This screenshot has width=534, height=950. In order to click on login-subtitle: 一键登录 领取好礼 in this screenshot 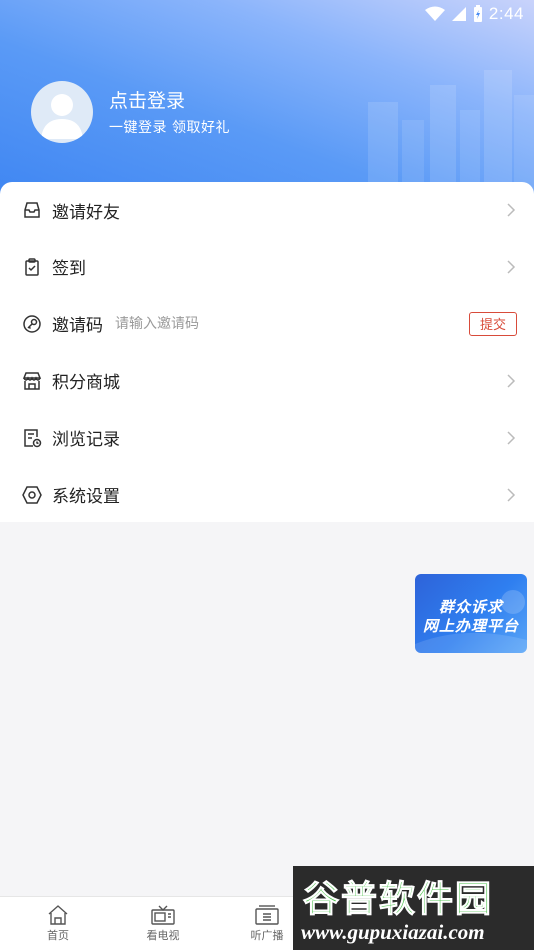, I will do `click(169, 127)`.